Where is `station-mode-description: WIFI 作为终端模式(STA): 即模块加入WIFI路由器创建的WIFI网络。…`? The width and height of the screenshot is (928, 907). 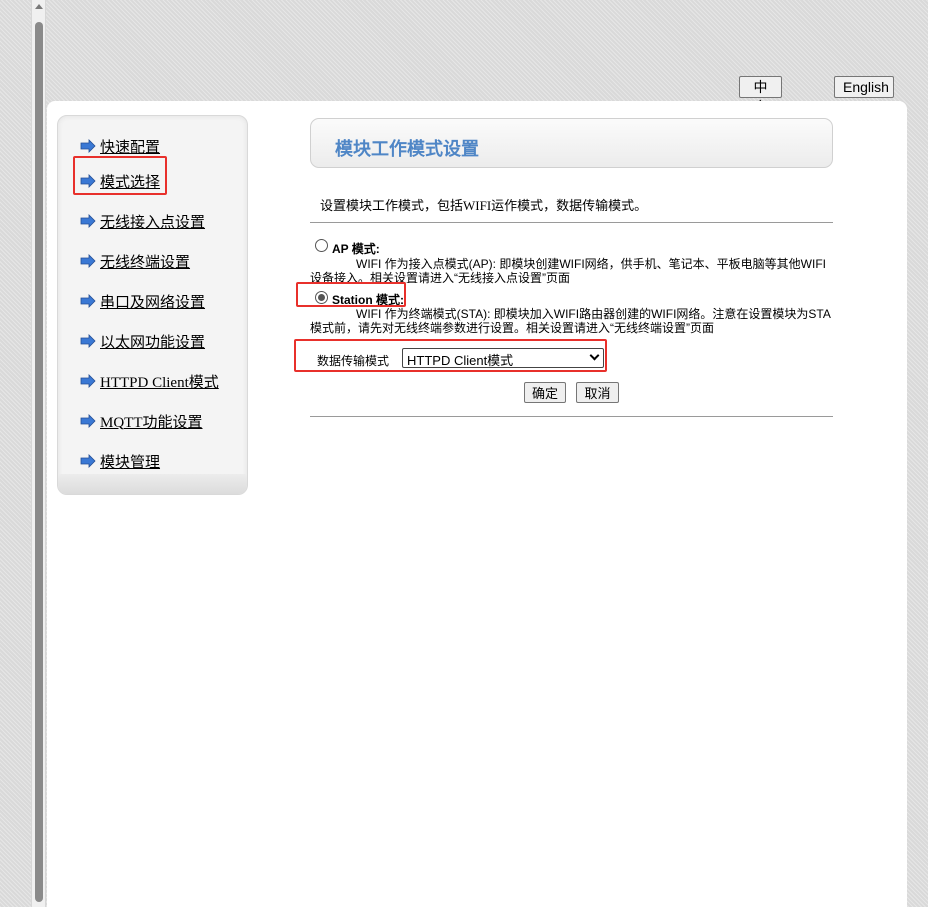
station-mode-description: WIFI 作为终端模式(STA): 即模块加入WIFI路由器创建的WIFI网络。… is located at coordinates (570, 321).